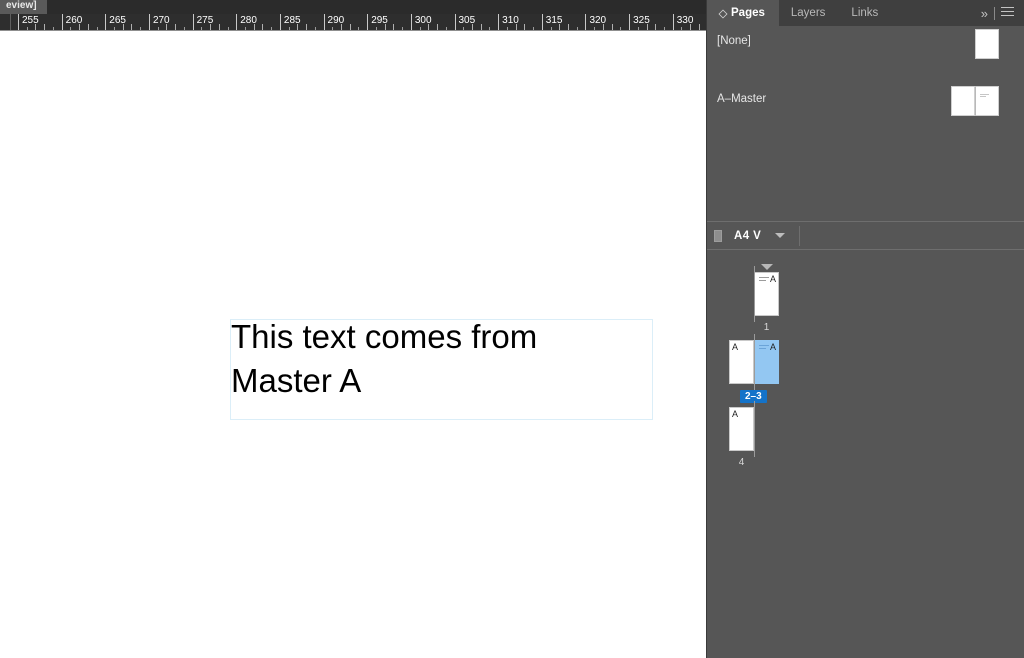 The height and width of the screenshot is (658, 1024). What do you see at coordinates (767, 327) in the screenshot?
I see `page-number-label: 1` at bounding box center [767, 327].